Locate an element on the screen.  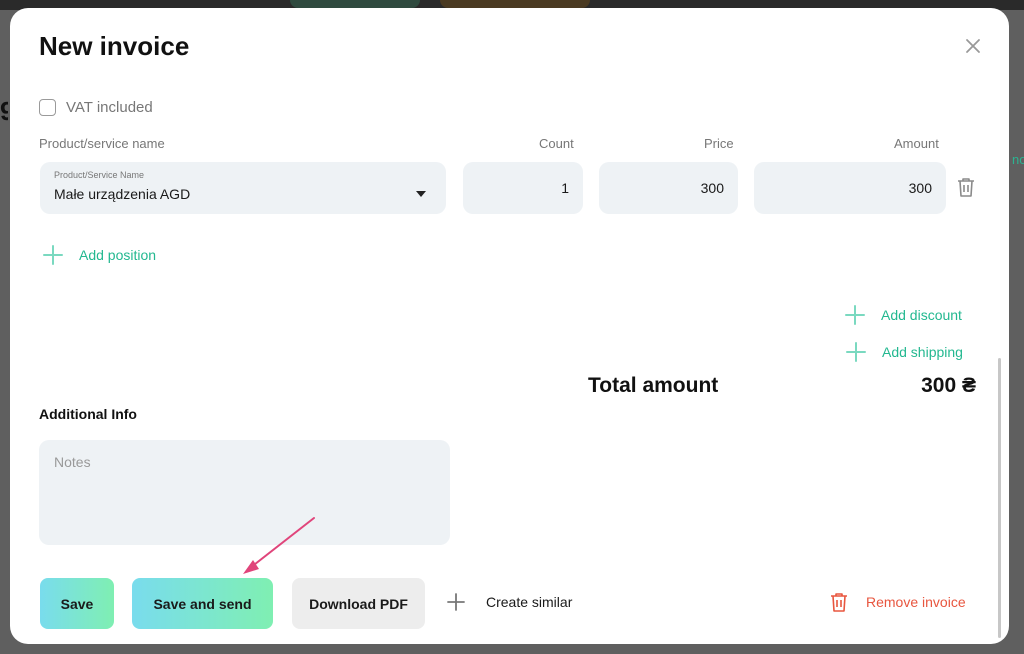
add-discount-label: Add discount is located at coordinates (921, 315).